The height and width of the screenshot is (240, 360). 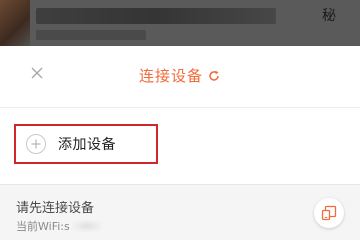 What do you see at coordinates (156, 16) in the screenshot?
I see `background-blurred-title` at bounding box center [156, 16].